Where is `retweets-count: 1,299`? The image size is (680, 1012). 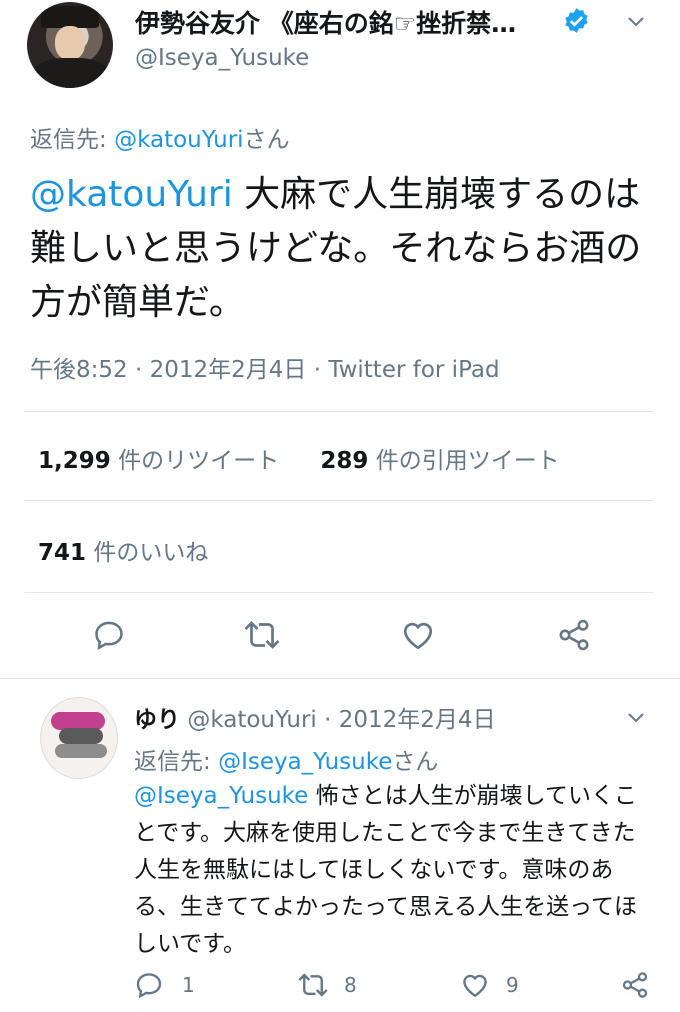 retweets-count: 1,299 is located at coordinates (74, 461).